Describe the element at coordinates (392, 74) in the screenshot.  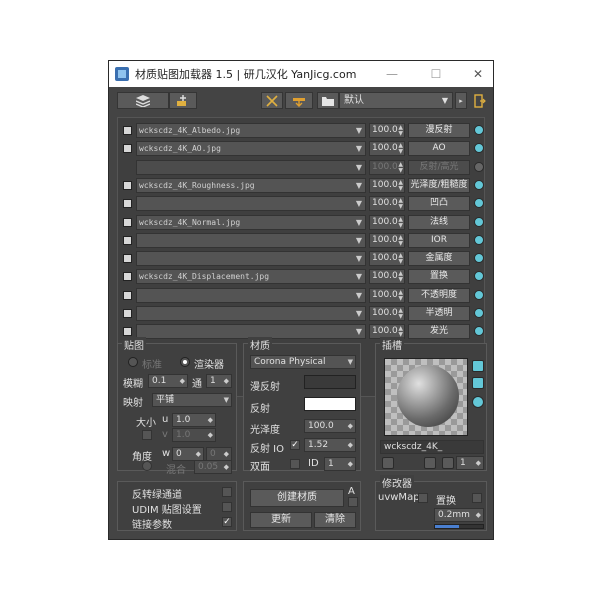
I see `minimize-button: —` at that location.